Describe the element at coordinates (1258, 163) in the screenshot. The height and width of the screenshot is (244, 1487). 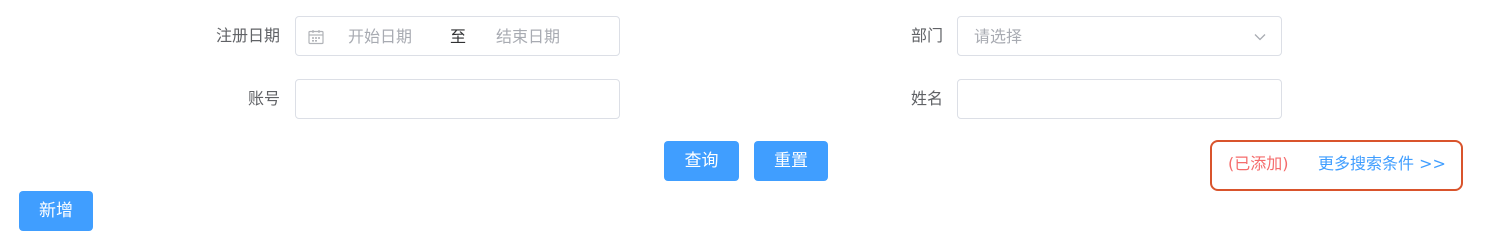
I see `added-indicator: (已添加)` at that location.